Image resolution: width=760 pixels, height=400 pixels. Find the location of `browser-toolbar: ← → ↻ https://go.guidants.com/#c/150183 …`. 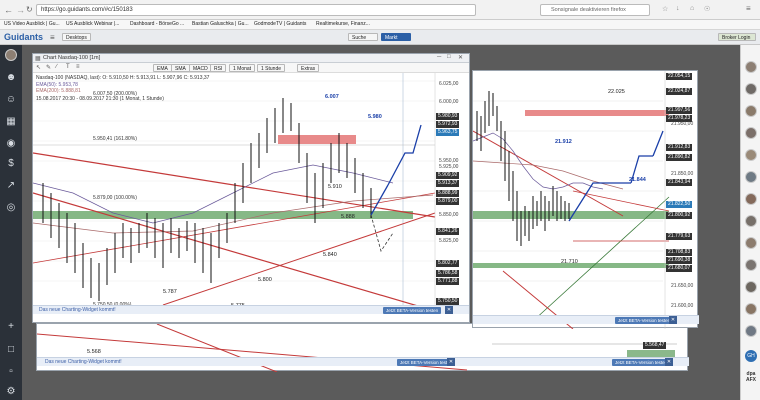

browser-toolbar: ← → ↻ https://go.guidants.com/#c/150183 … is located at coordinates (380, 10).